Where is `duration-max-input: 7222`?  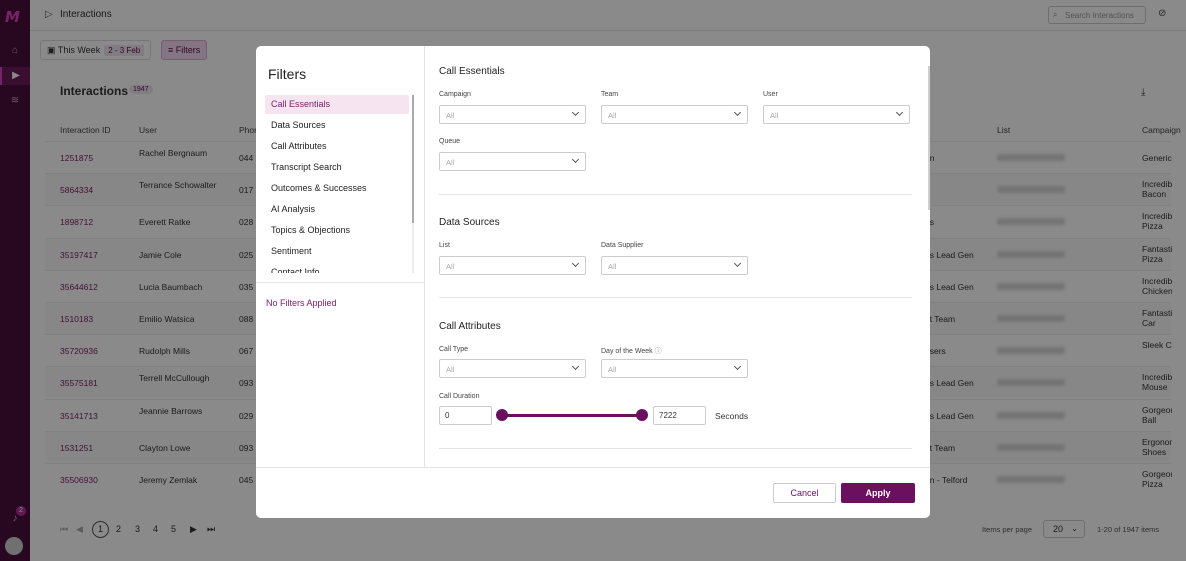
duration-max-input: 7222 is located at coordinates (679, 415).